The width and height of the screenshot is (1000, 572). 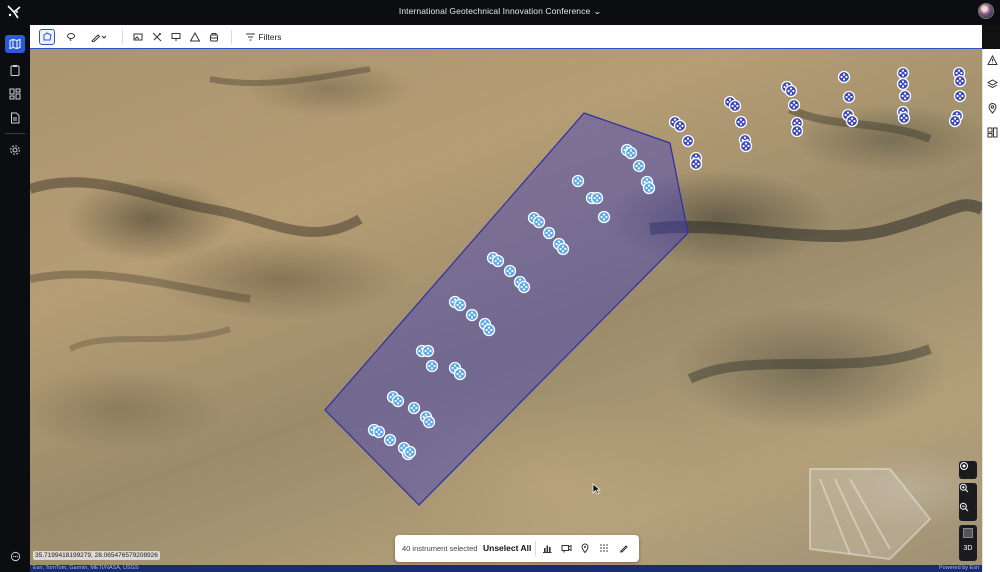 I want to click on alerts-button, so click(x=992, y=60).